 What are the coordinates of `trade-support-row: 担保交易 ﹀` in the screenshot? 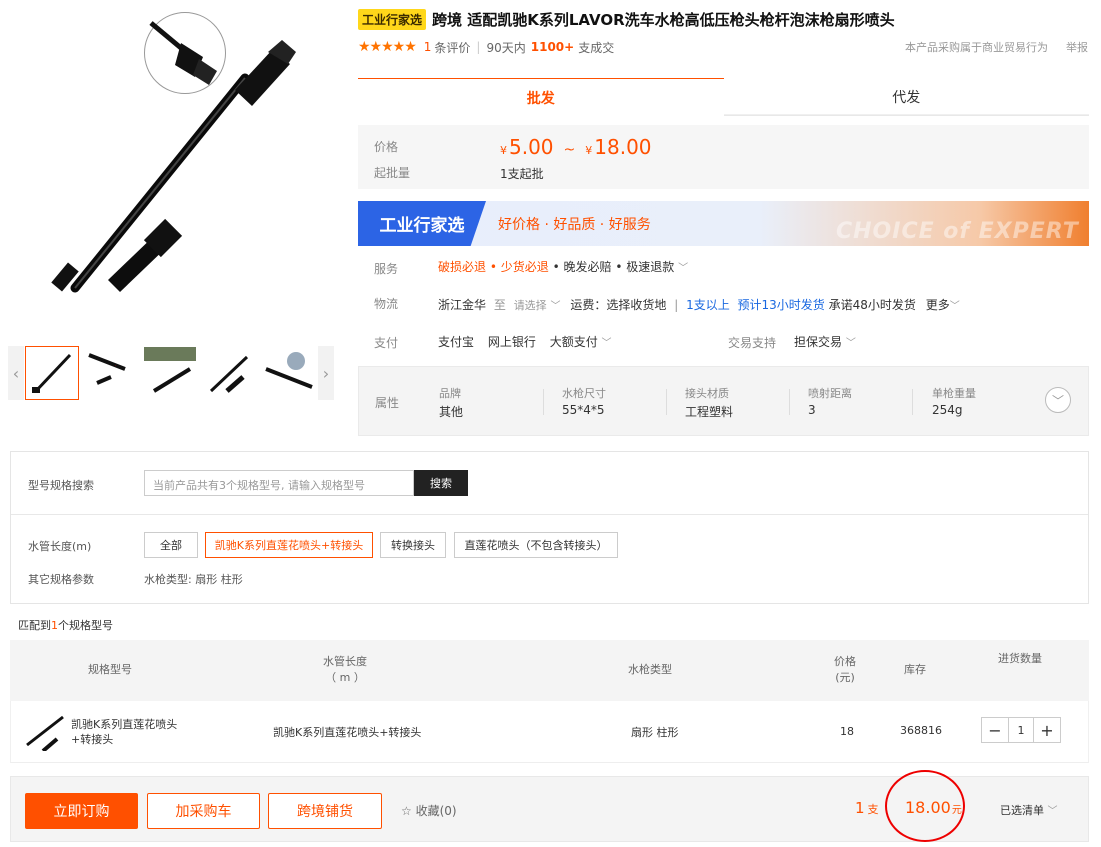 It's located at (825, 341).